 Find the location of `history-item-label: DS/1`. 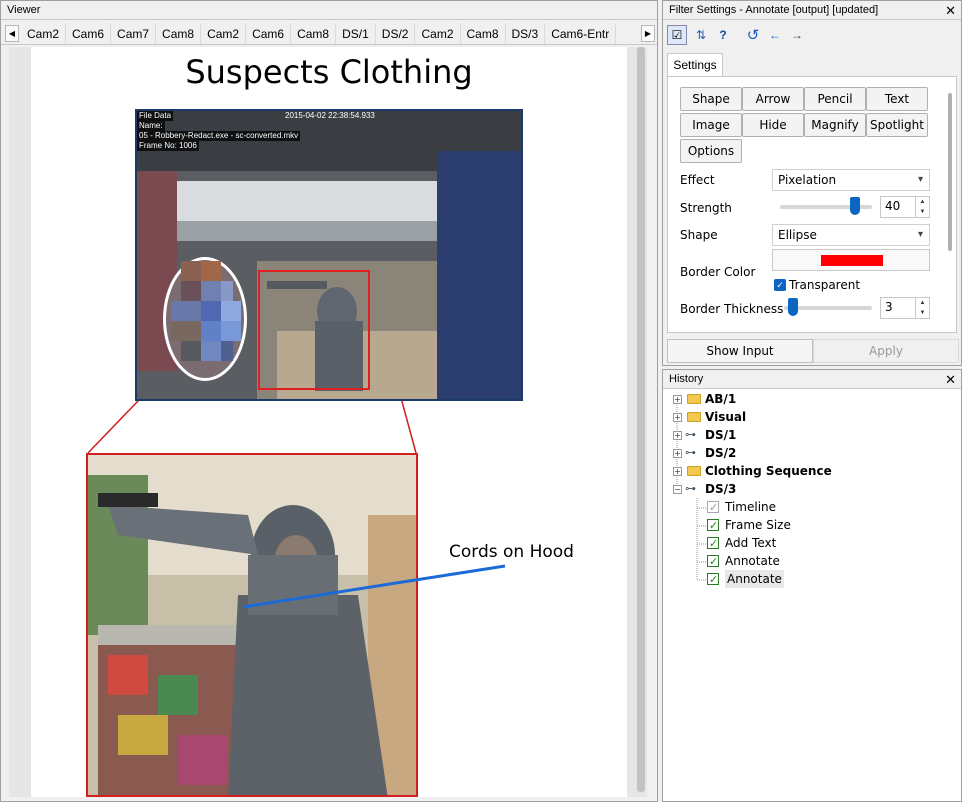

history-item-label: DS/1 is located at coordinates (721, 435).